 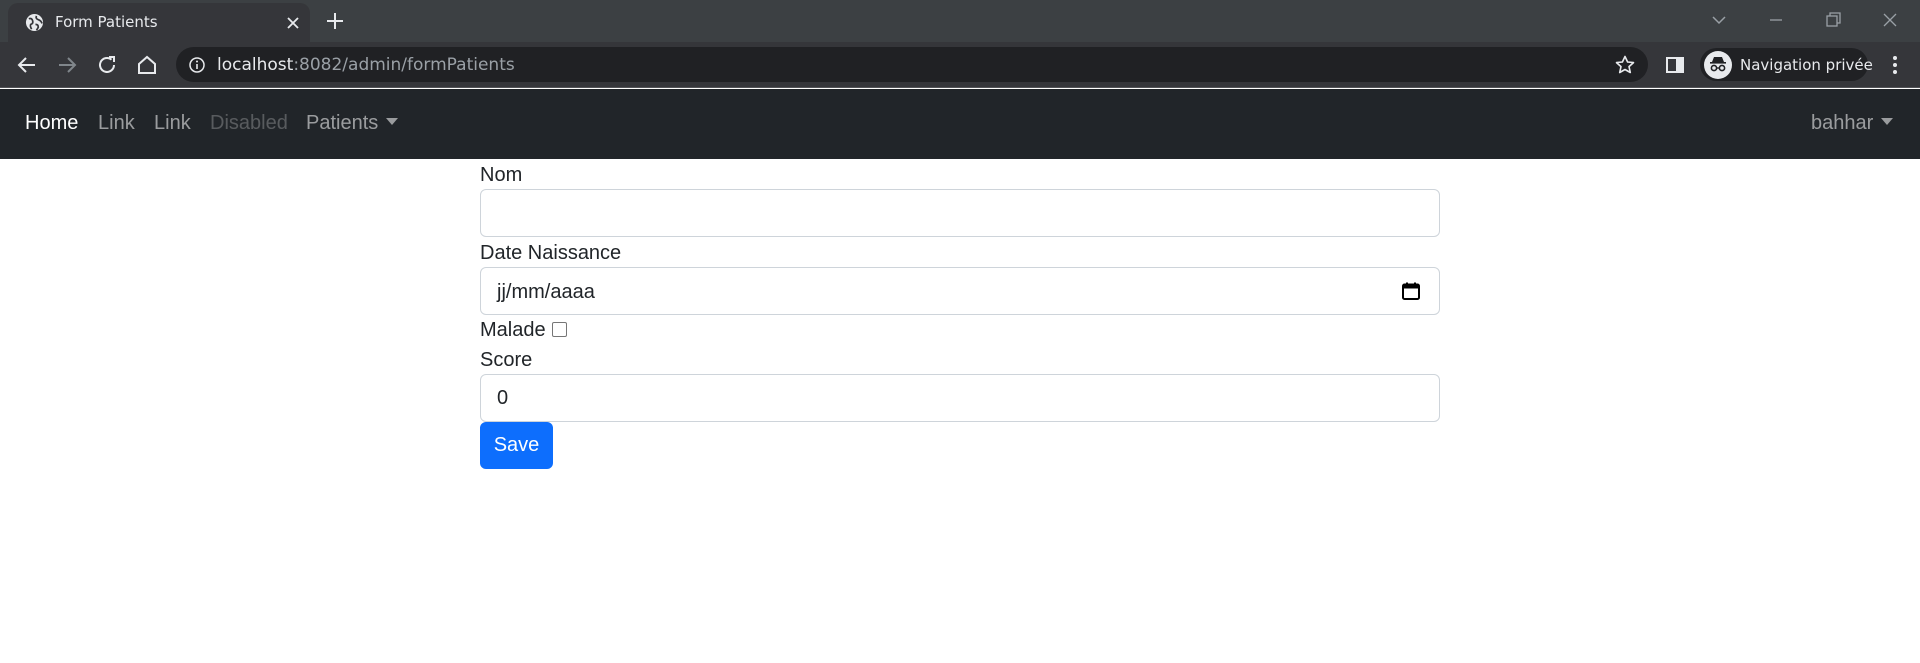 What do you see at coordinates (197, 65) in the screenshot?
I see `info-icon` at bounding box center [197, 65].